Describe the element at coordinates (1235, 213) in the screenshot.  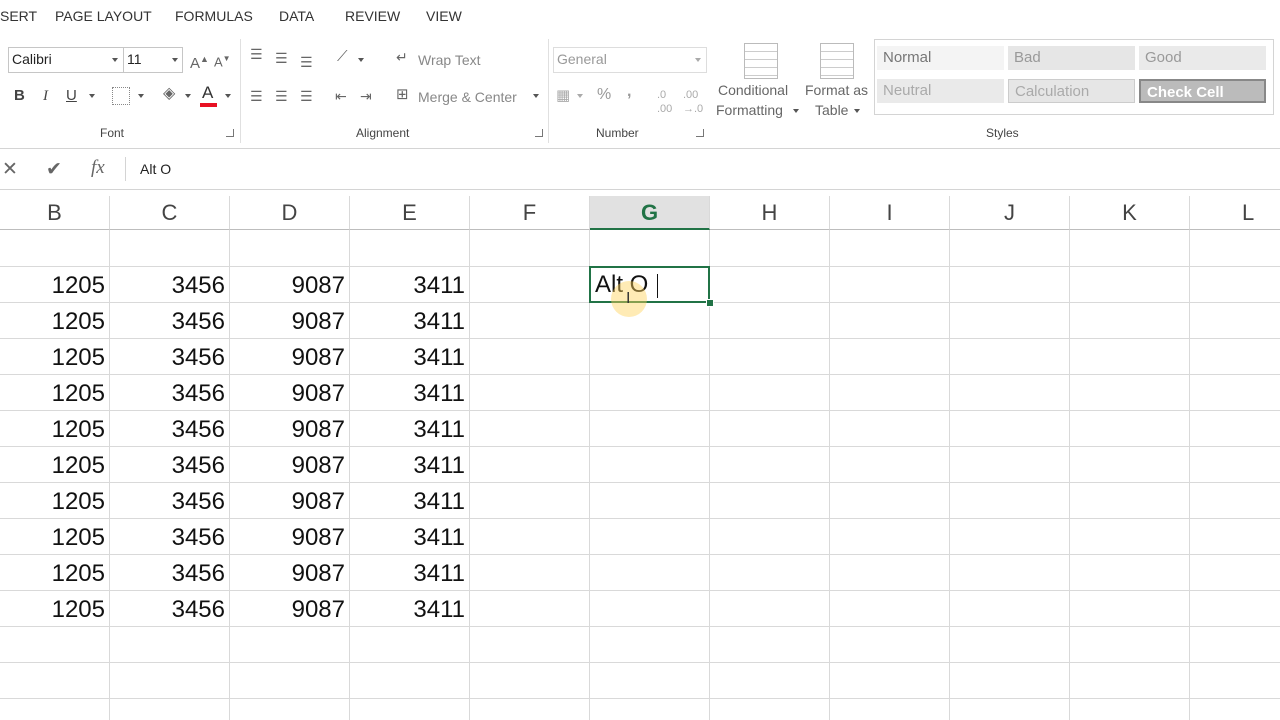
I see `column-header-l: L` at that location.